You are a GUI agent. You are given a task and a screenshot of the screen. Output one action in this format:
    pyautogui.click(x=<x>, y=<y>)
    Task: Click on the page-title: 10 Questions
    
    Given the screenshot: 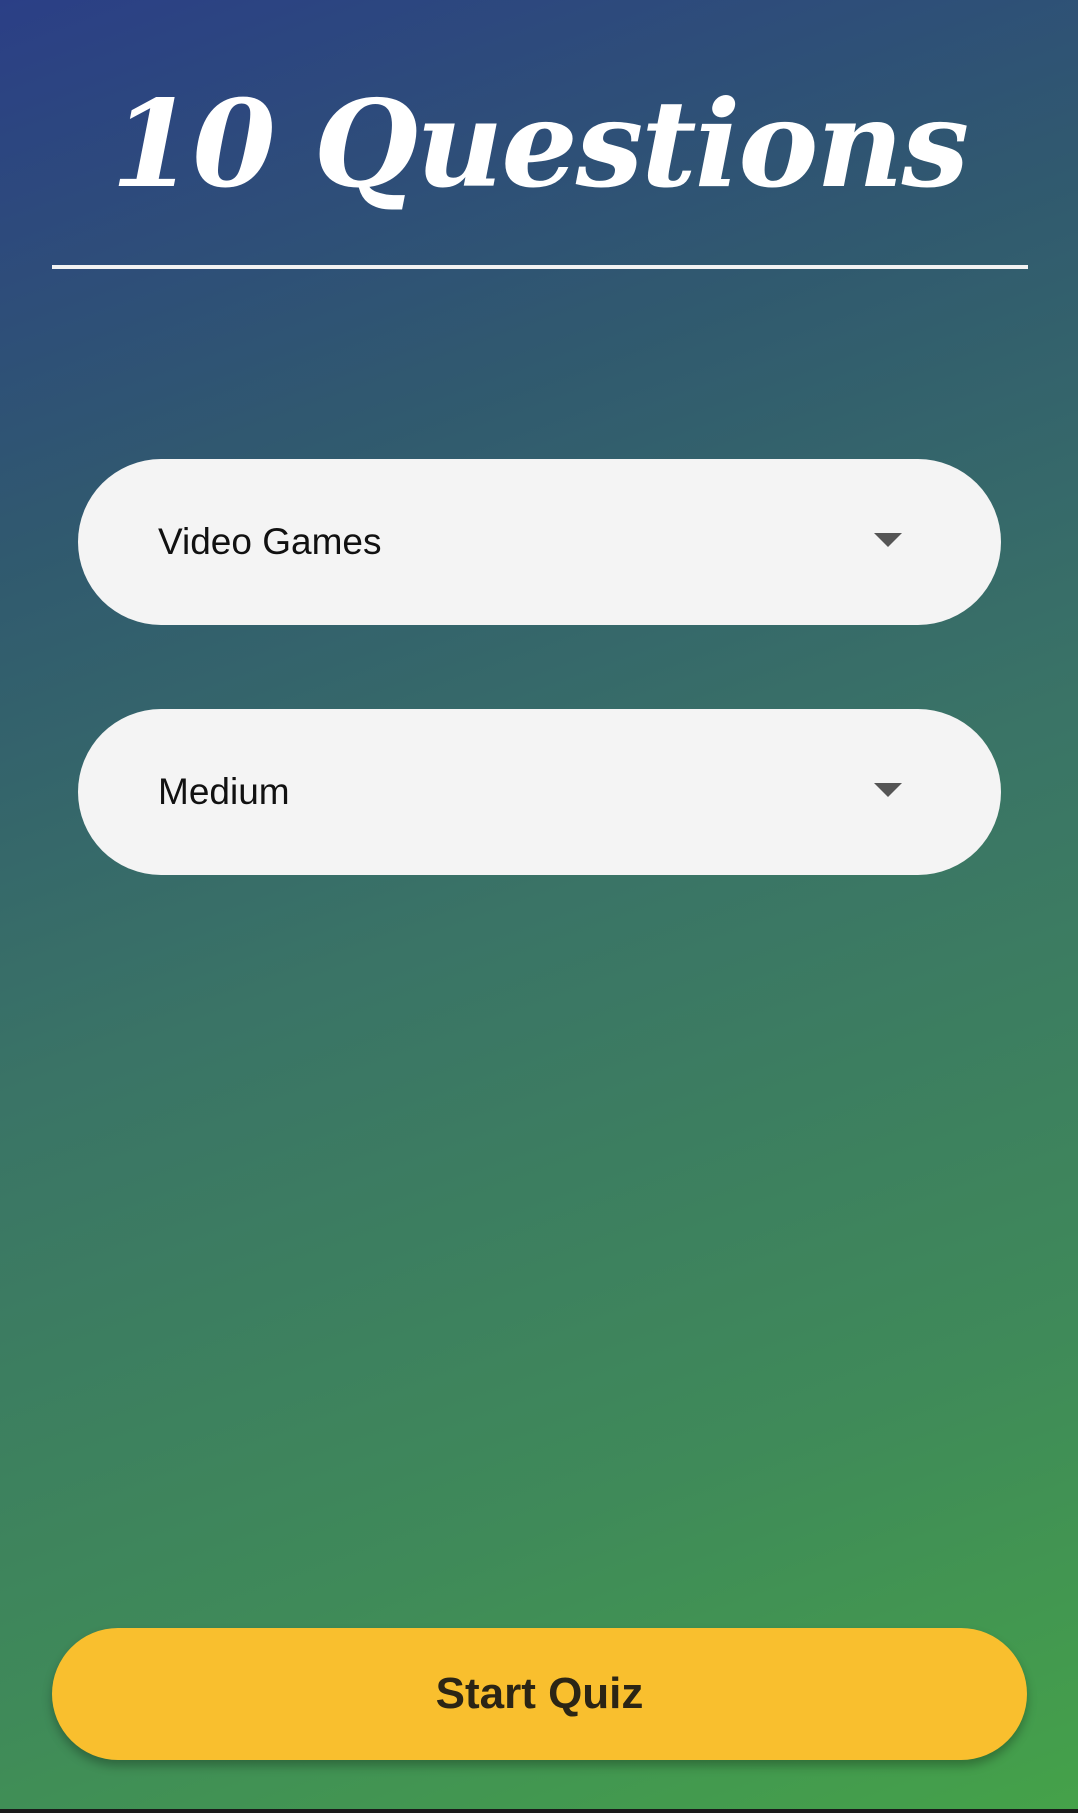 What is the action you would take?
    pyautogui.click(x=539, y=144)
    